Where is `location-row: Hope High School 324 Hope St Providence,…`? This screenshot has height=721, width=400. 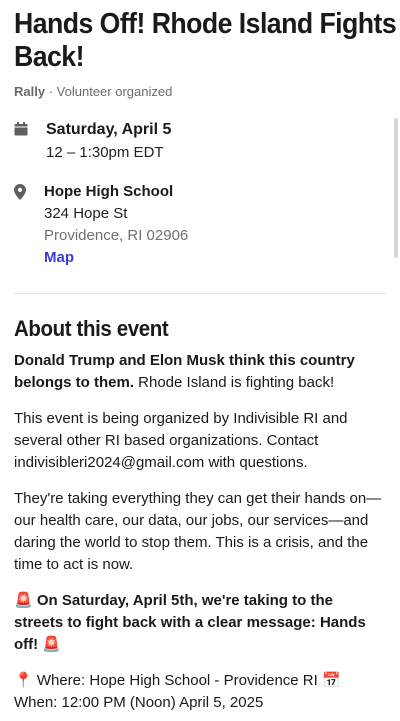 location-row: Hope High School 324 Hope St Providence,… is located at coordinates (200, 225).